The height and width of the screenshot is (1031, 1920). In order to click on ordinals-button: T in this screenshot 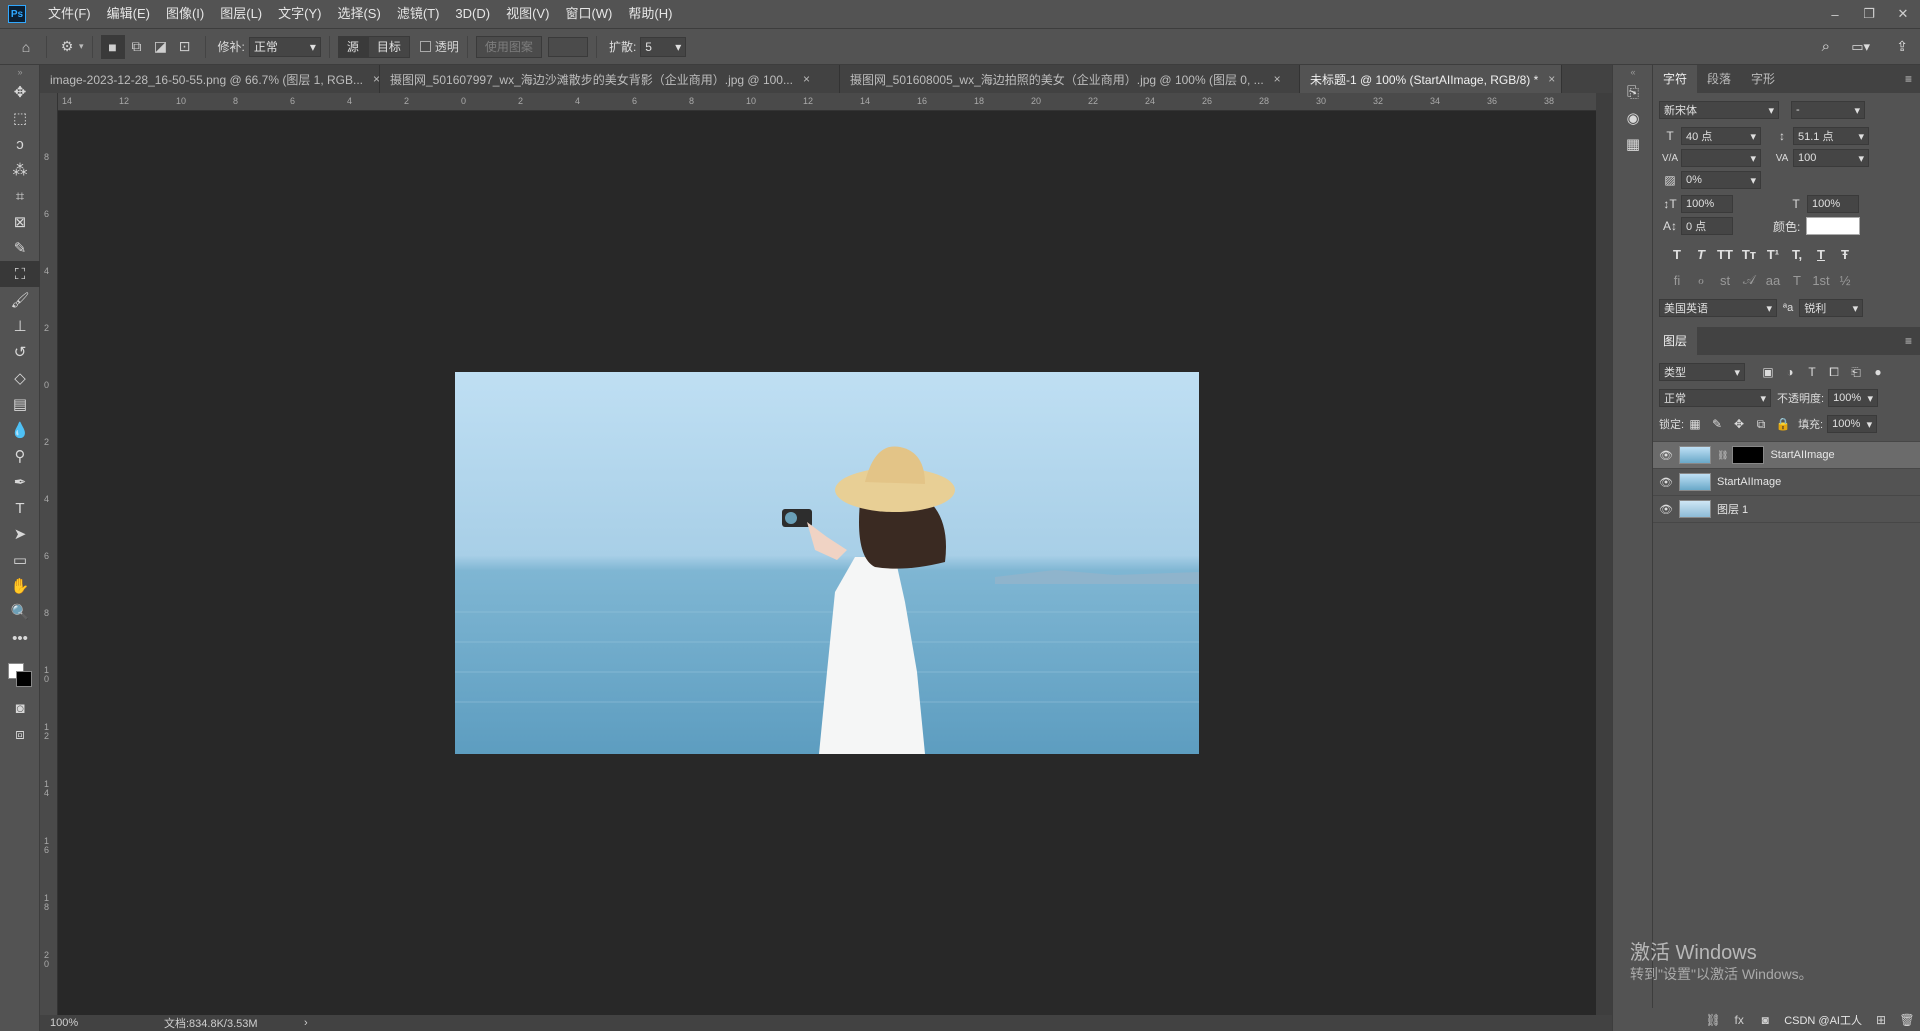, I will do `click(1797, 280)`.